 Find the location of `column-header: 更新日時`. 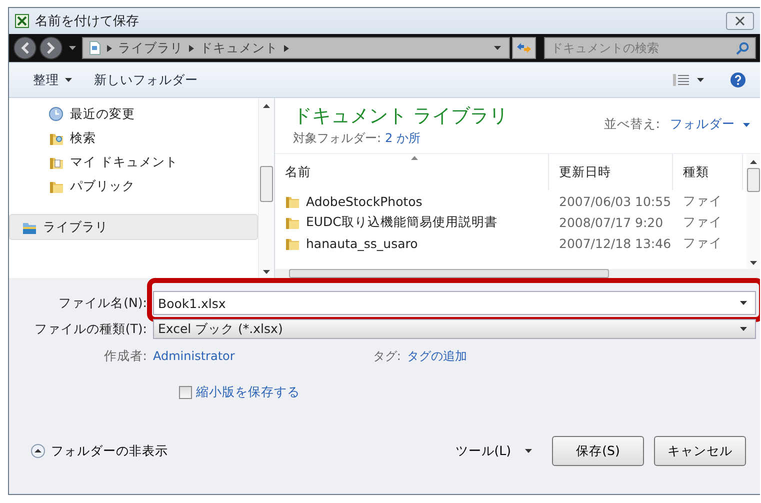

column-header: 更新日時 is located at coordinates (611, 172).